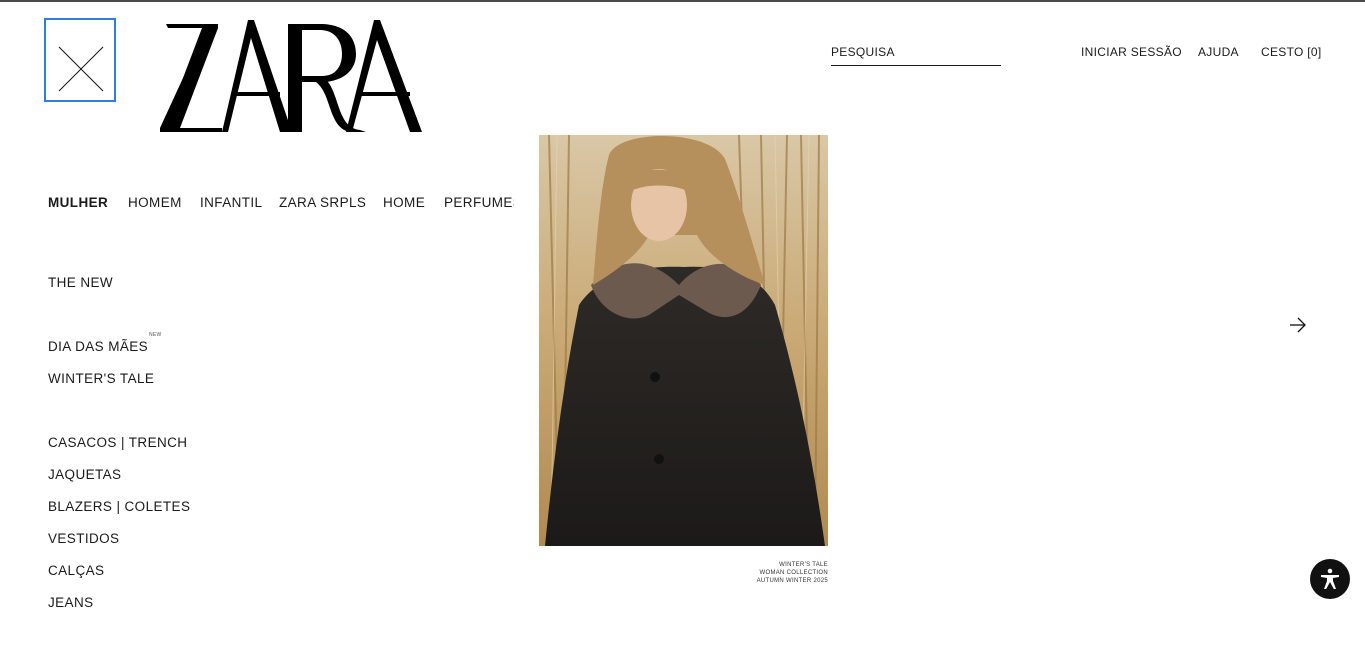 The width and height of the screenshot is (1365, 646). I want to click on tab-mulher: MULHER, so click(78, 202).